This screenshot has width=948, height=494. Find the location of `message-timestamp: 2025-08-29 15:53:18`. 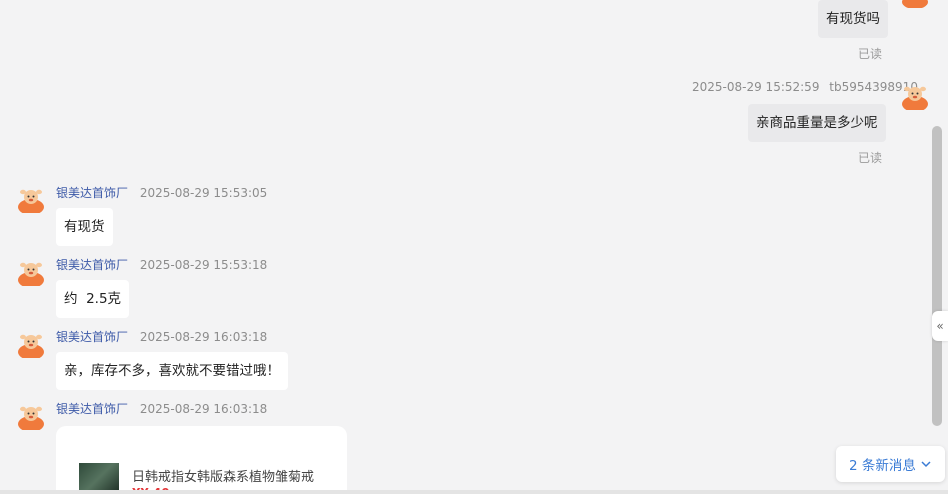

message-timestamp: 2025-08-29 15:53:18 is located at coordinates (203, 265).